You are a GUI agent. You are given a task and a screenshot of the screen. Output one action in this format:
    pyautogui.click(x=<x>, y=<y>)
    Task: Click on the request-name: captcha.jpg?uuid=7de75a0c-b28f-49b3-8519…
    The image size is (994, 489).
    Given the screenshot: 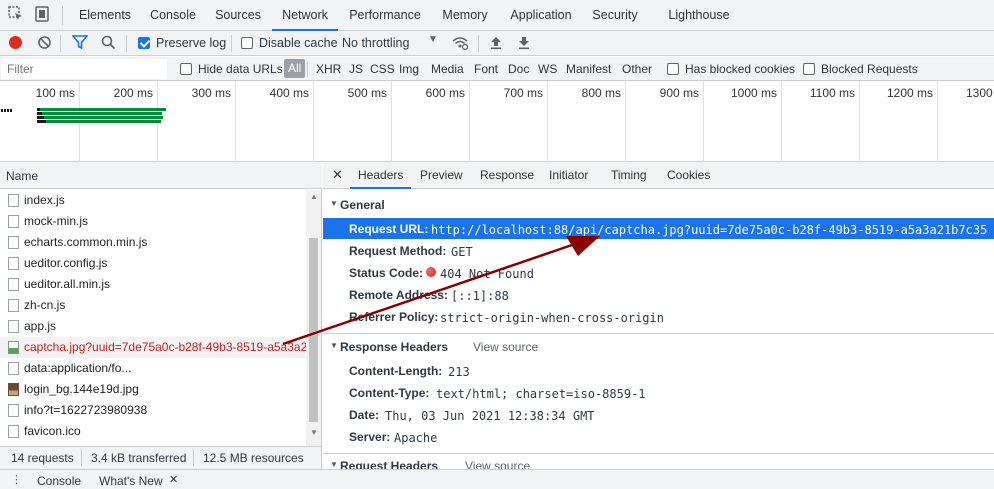 What is the action you would take?
    pyautogui.click(x=165, y=347)
    